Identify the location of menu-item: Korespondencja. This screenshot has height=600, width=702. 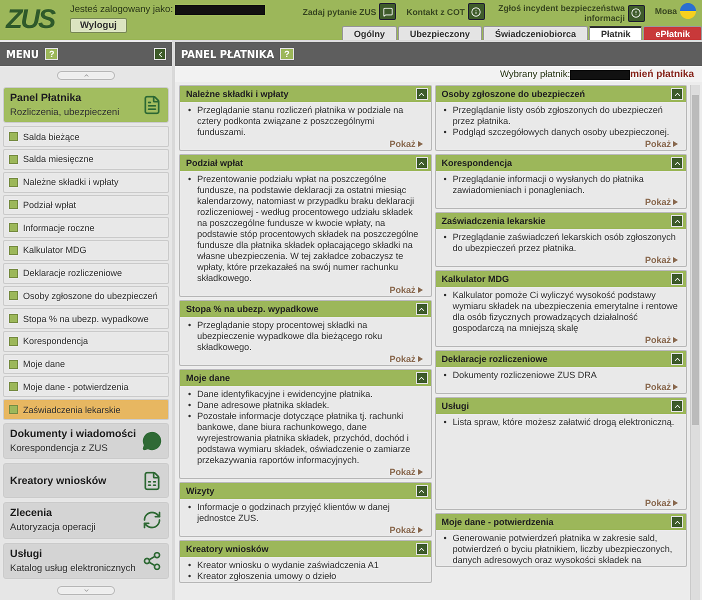
(86, 341).